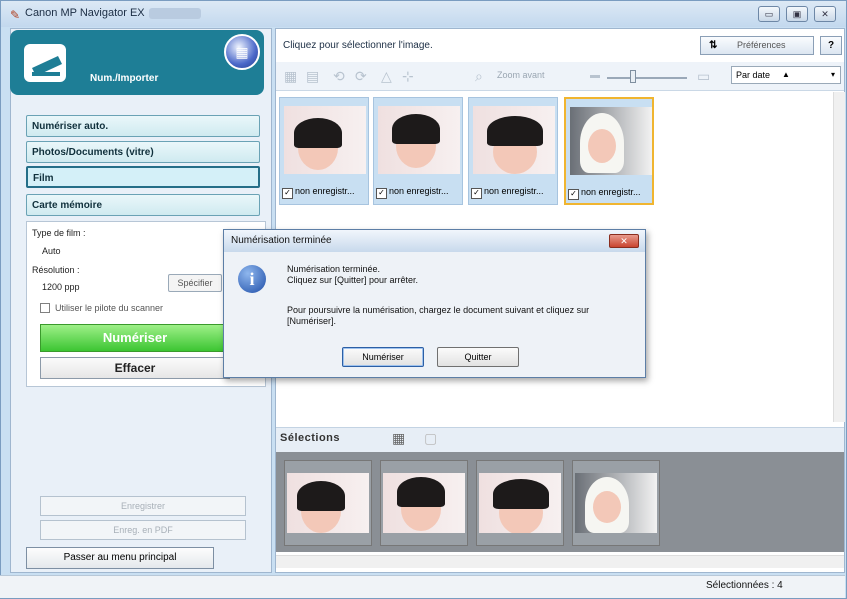  Describe the element at coordinates (761, 45) in the screenshot. I see `preferences-label: Préférences` at that location.